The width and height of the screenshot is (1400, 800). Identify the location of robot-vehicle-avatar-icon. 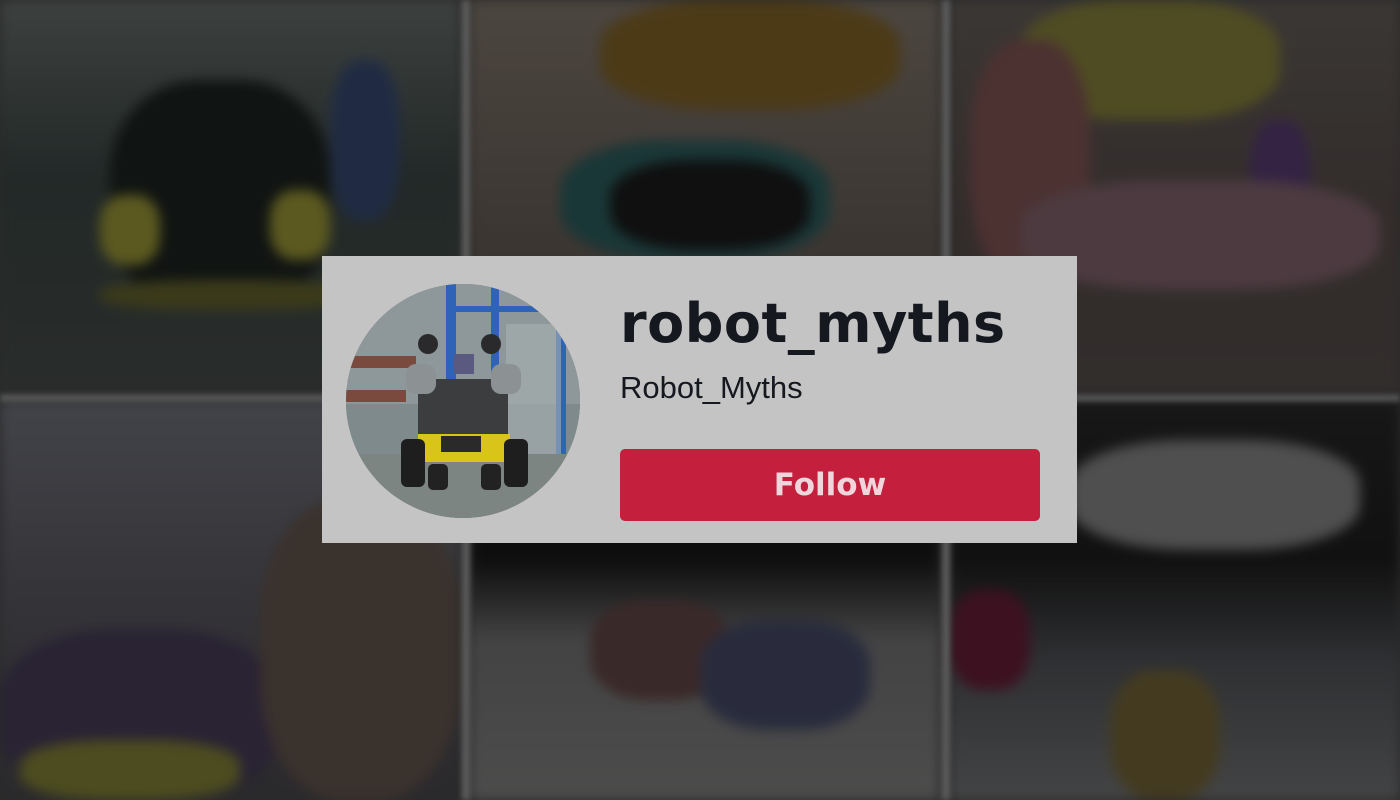
(463, 401).